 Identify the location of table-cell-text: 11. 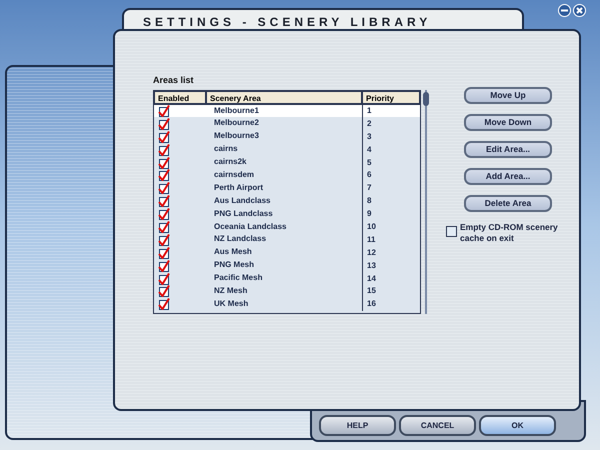
(371, 240).